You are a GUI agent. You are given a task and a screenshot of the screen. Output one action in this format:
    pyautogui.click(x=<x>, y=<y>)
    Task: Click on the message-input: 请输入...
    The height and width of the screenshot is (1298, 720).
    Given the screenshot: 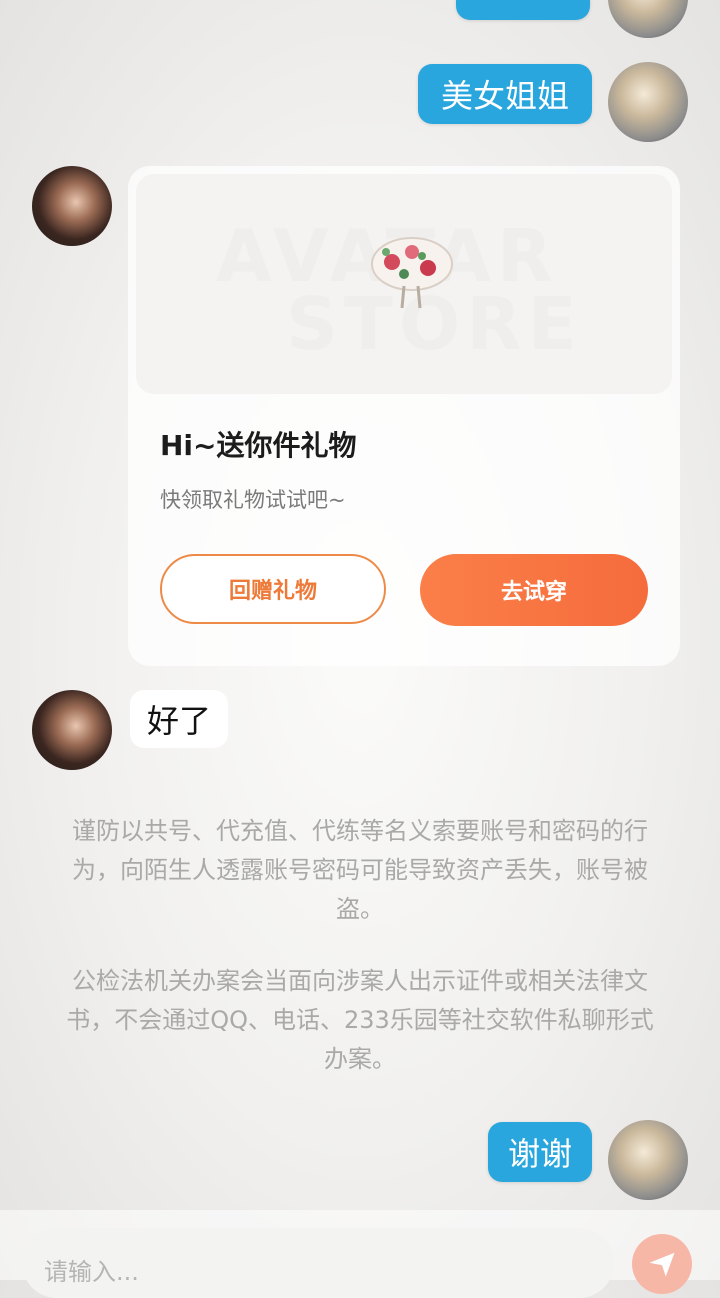 What is the action you would take?
    pyautogui.click(x=318, y=1263)
    